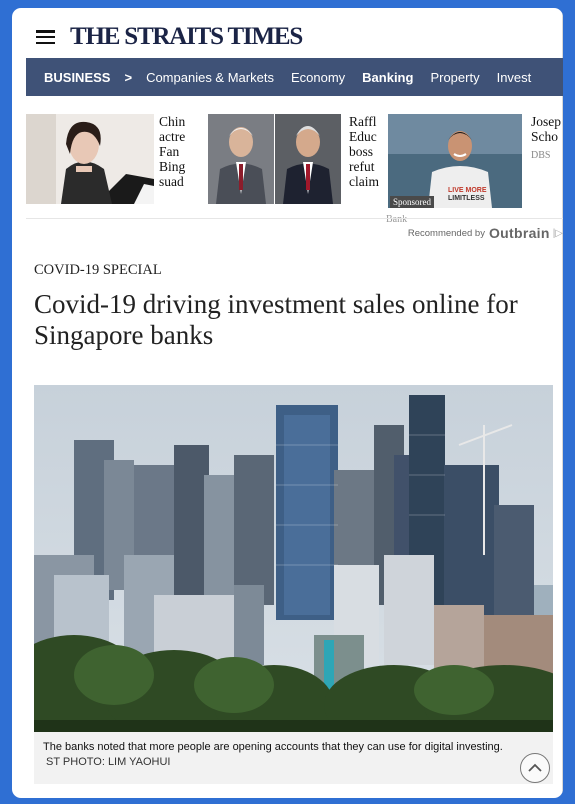 This screenshot has height=804, width=575. What do you see at coordinates (455, 161) in the screenshot?
I see `promo-image-3: LIVE MORE LIMITLESS Sponsored` at bounding box center [455, 161].